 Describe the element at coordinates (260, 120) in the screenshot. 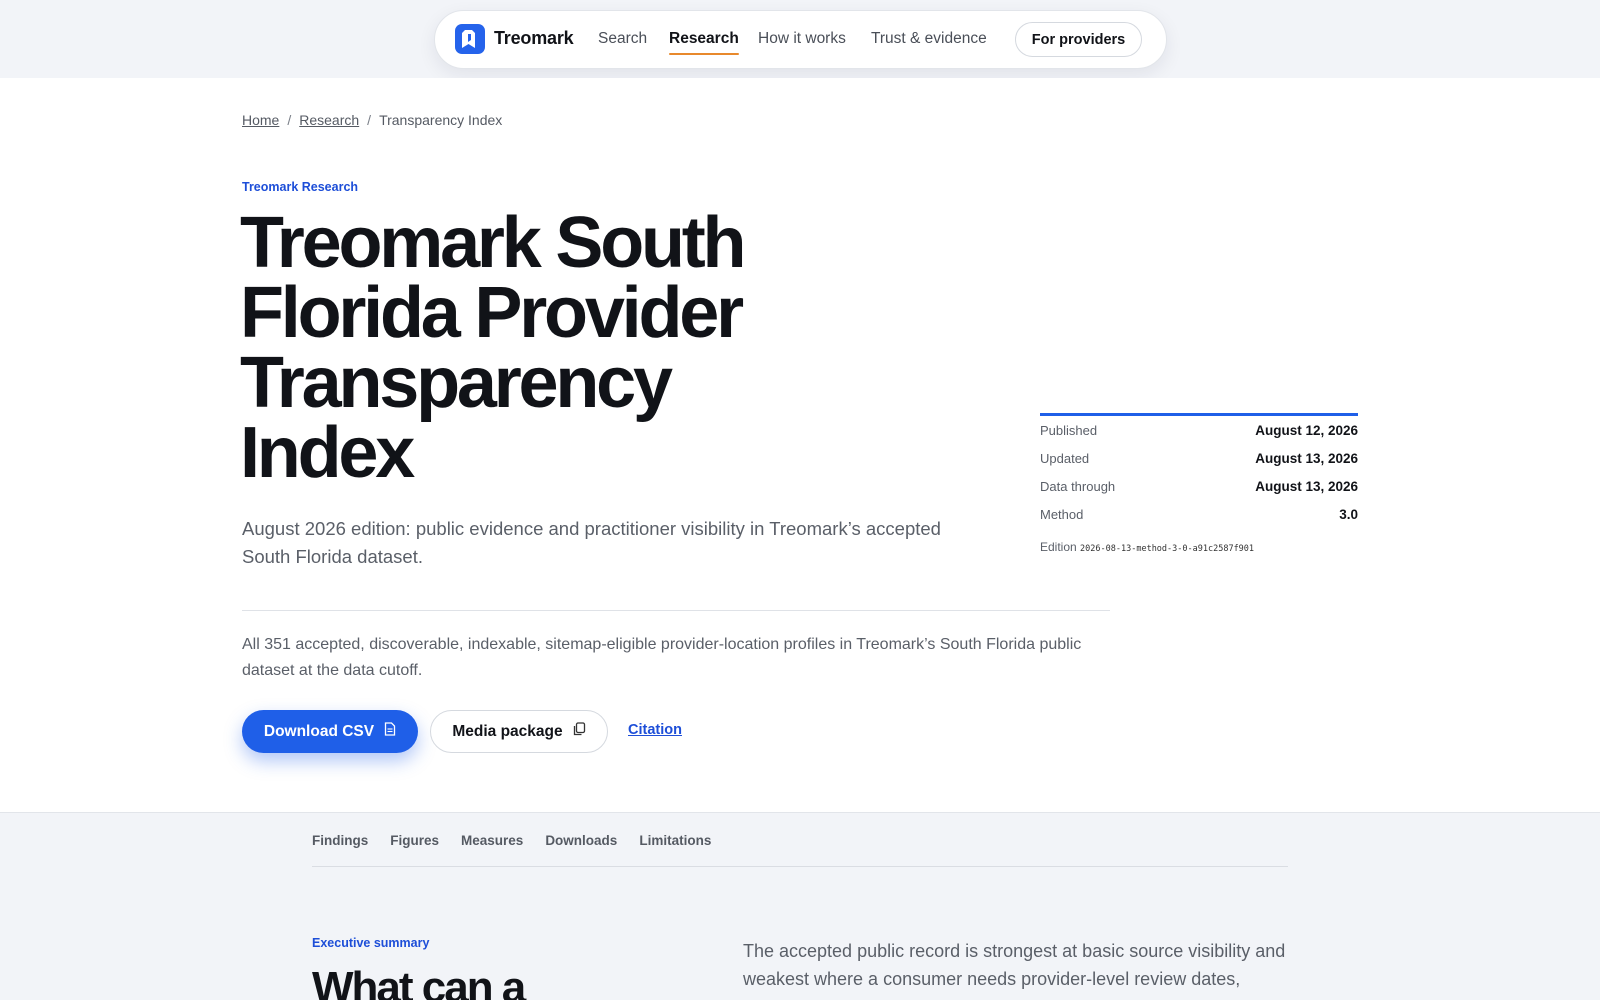

I see `breadcrumb-home: Home` at that location.